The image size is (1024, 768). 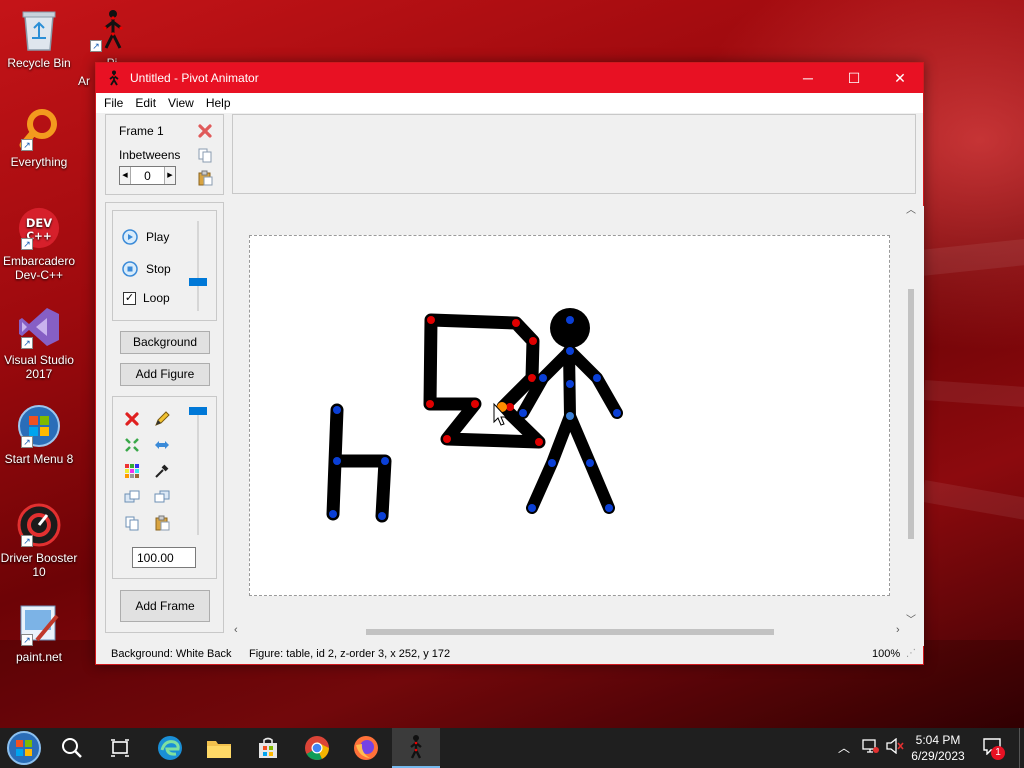 I want to click on menu-edit: Edit, so click(x=145, y=103).